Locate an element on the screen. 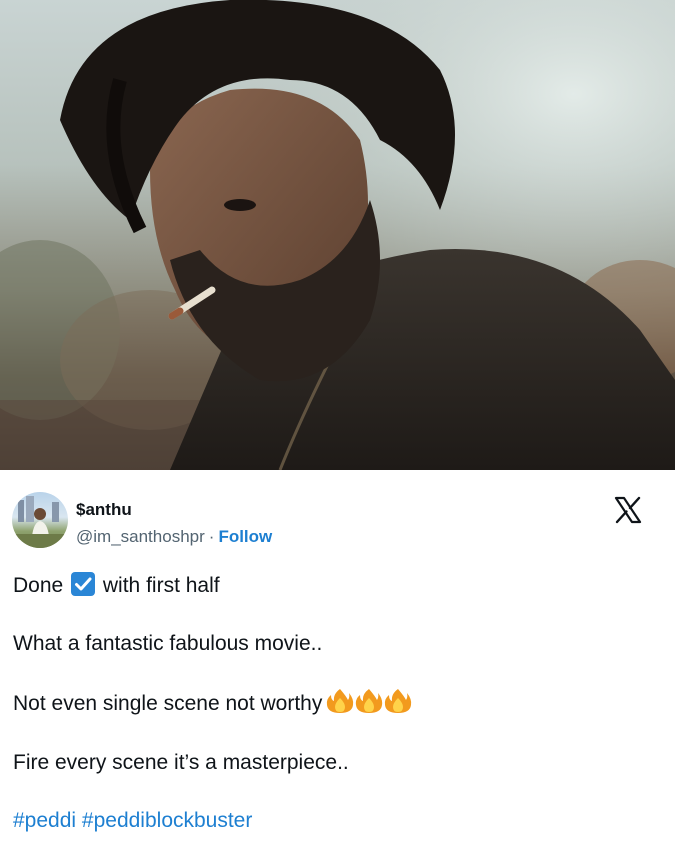 The height and width of the screenshot is (850, 675). tweet-line-1: Done with first half is located at coordinates (116, 585).